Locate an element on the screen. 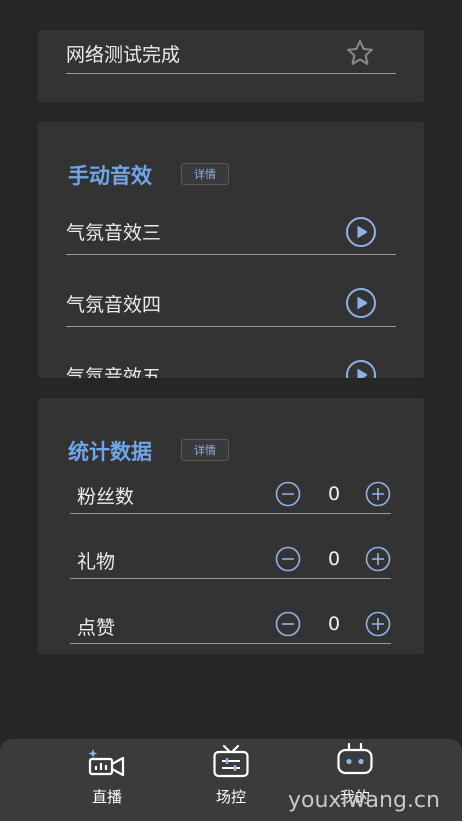  network-card: 网络测试完成 is located at coordinates (231, 66).